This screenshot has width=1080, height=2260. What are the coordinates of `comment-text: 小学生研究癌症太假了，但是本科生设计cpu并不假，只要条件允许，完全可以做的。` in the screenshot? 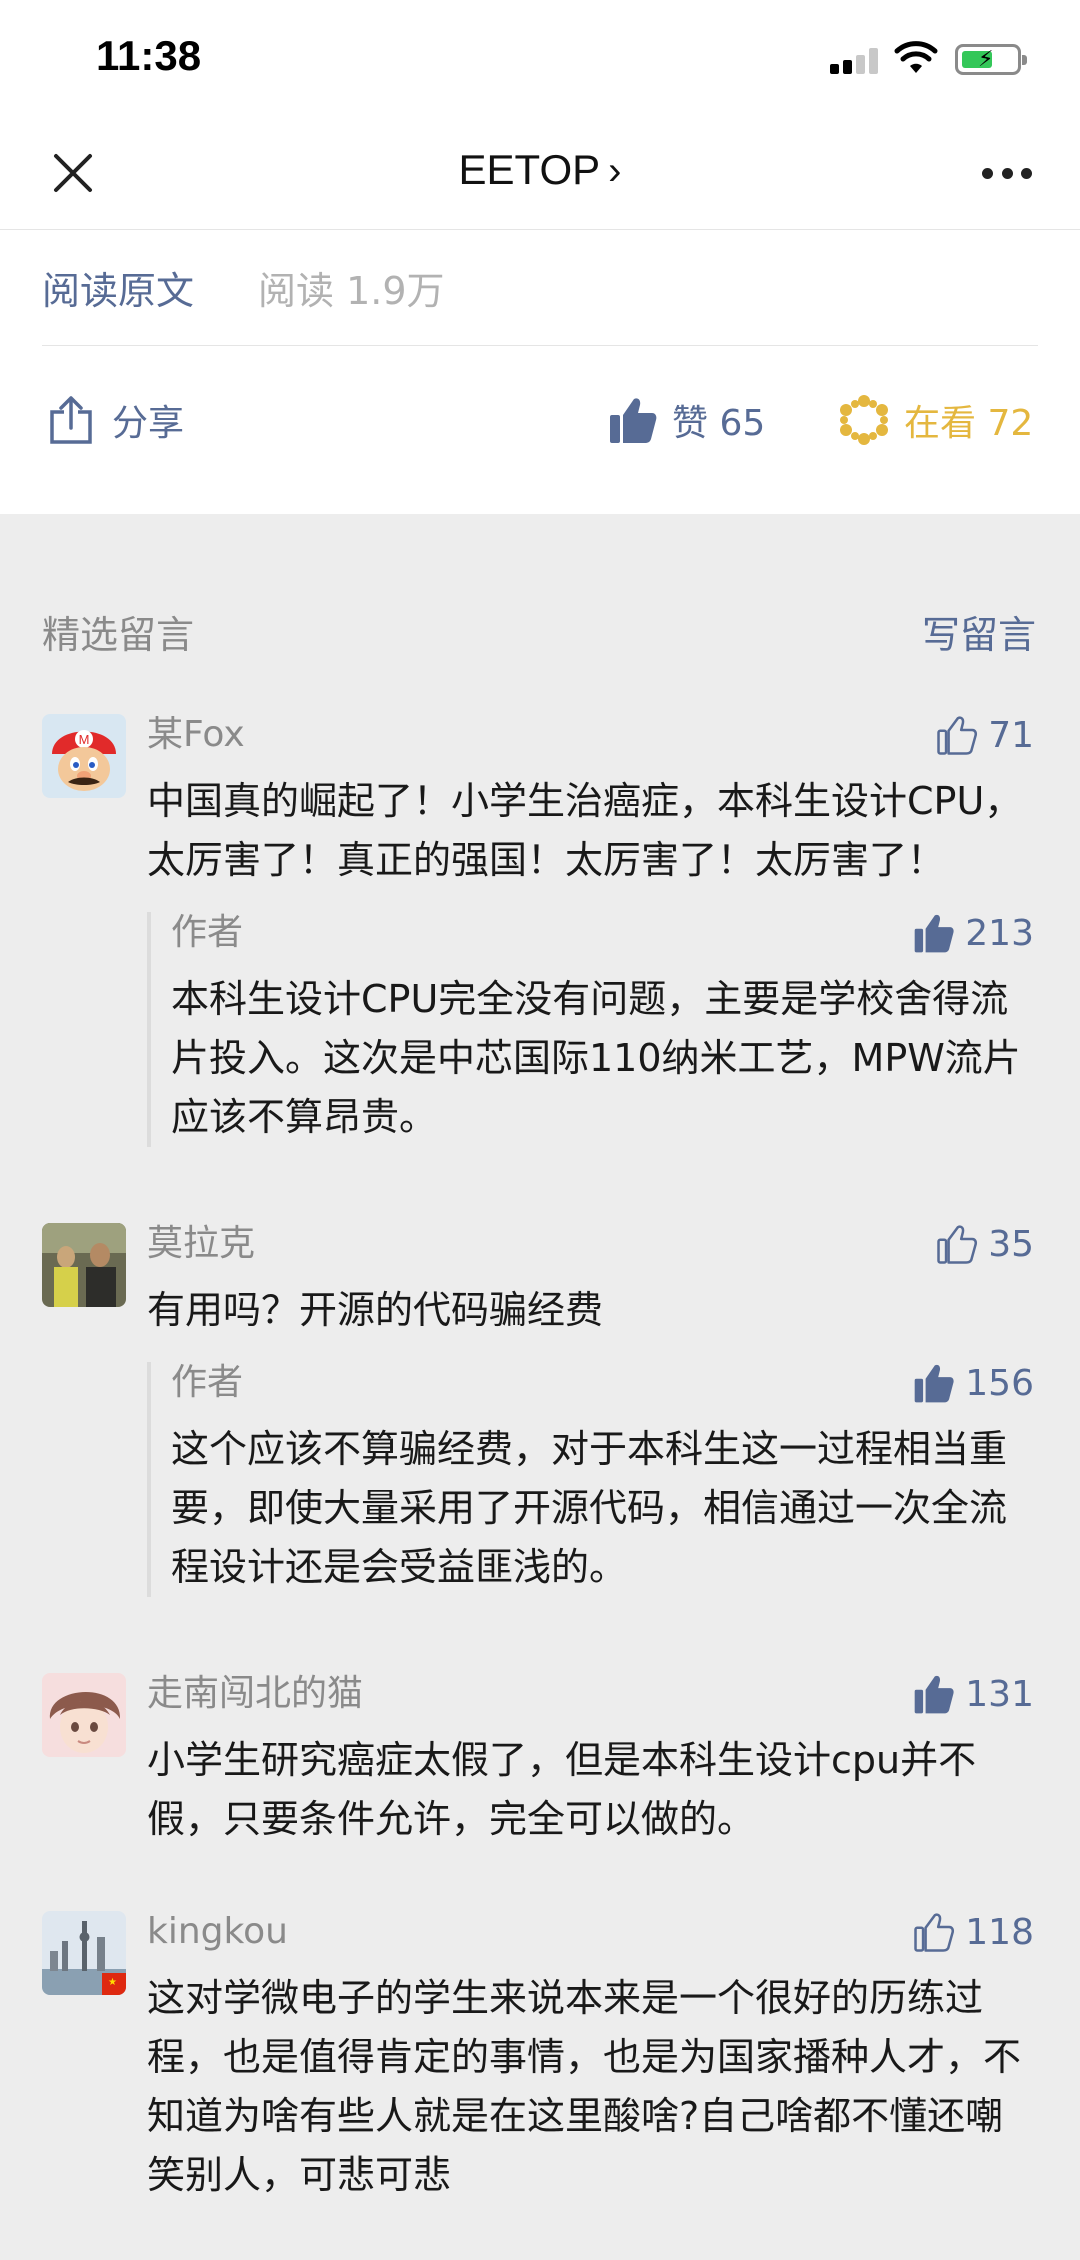 It's located at (562, 1789).